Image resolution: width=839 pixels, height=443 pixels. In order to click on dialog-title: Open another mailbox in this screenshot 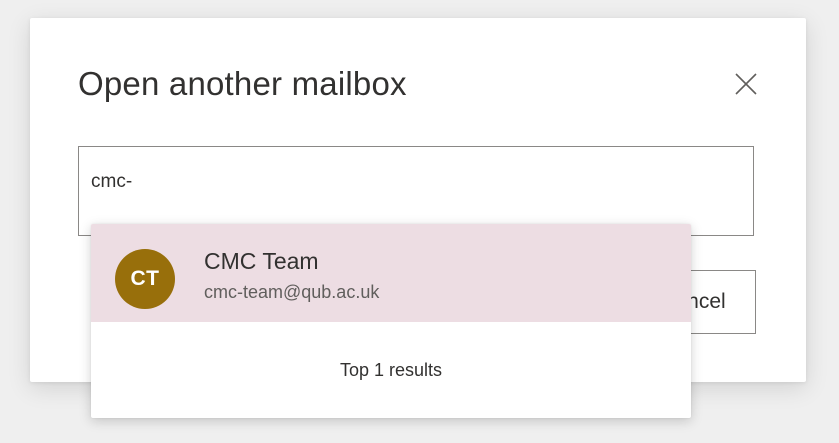, I will do `click(242, 83)`.